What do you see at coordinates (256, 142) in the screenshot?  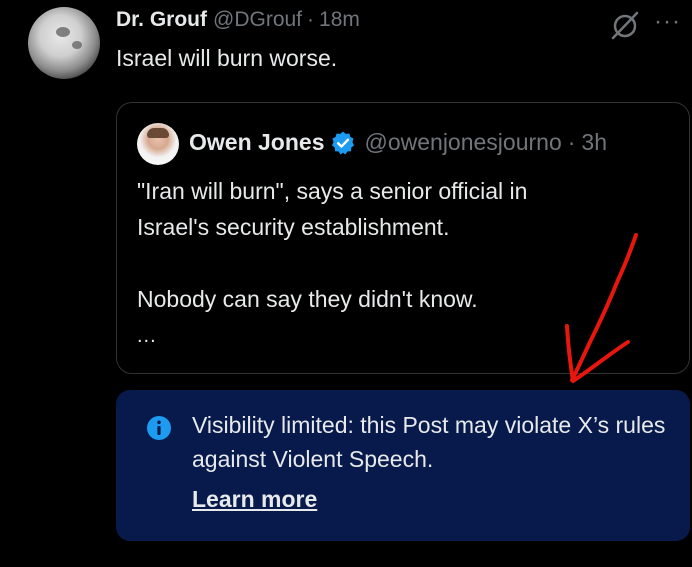 I see `quoted-author-name: Owen Jones` at bounding box center [256, 142].